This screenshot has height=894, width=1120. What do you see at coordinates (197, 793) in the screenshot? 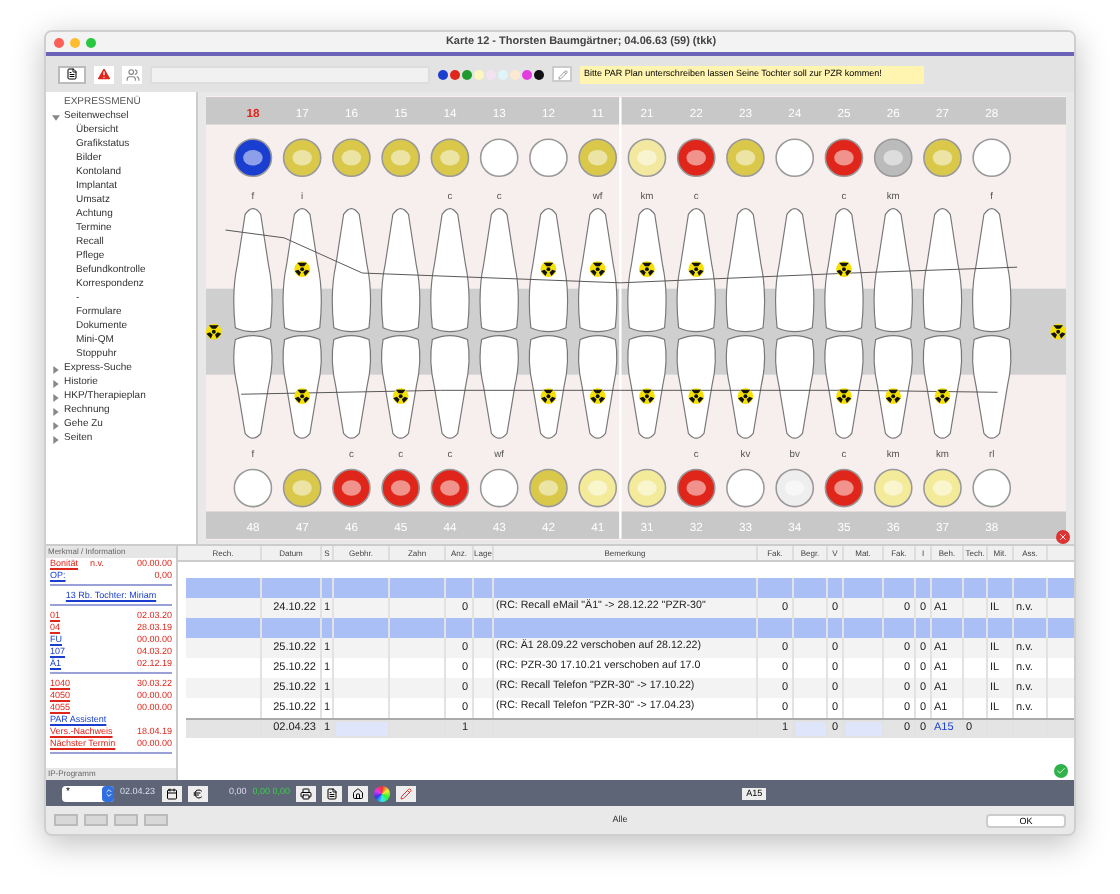
I see `euro-icon` at bounding box center [197, 793].